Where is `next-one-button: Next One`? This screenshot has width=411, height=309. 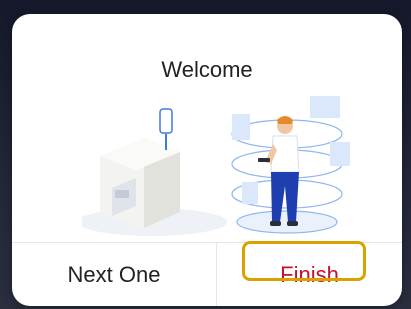 next-one-button: Next One is located at coordinates (114, 274).